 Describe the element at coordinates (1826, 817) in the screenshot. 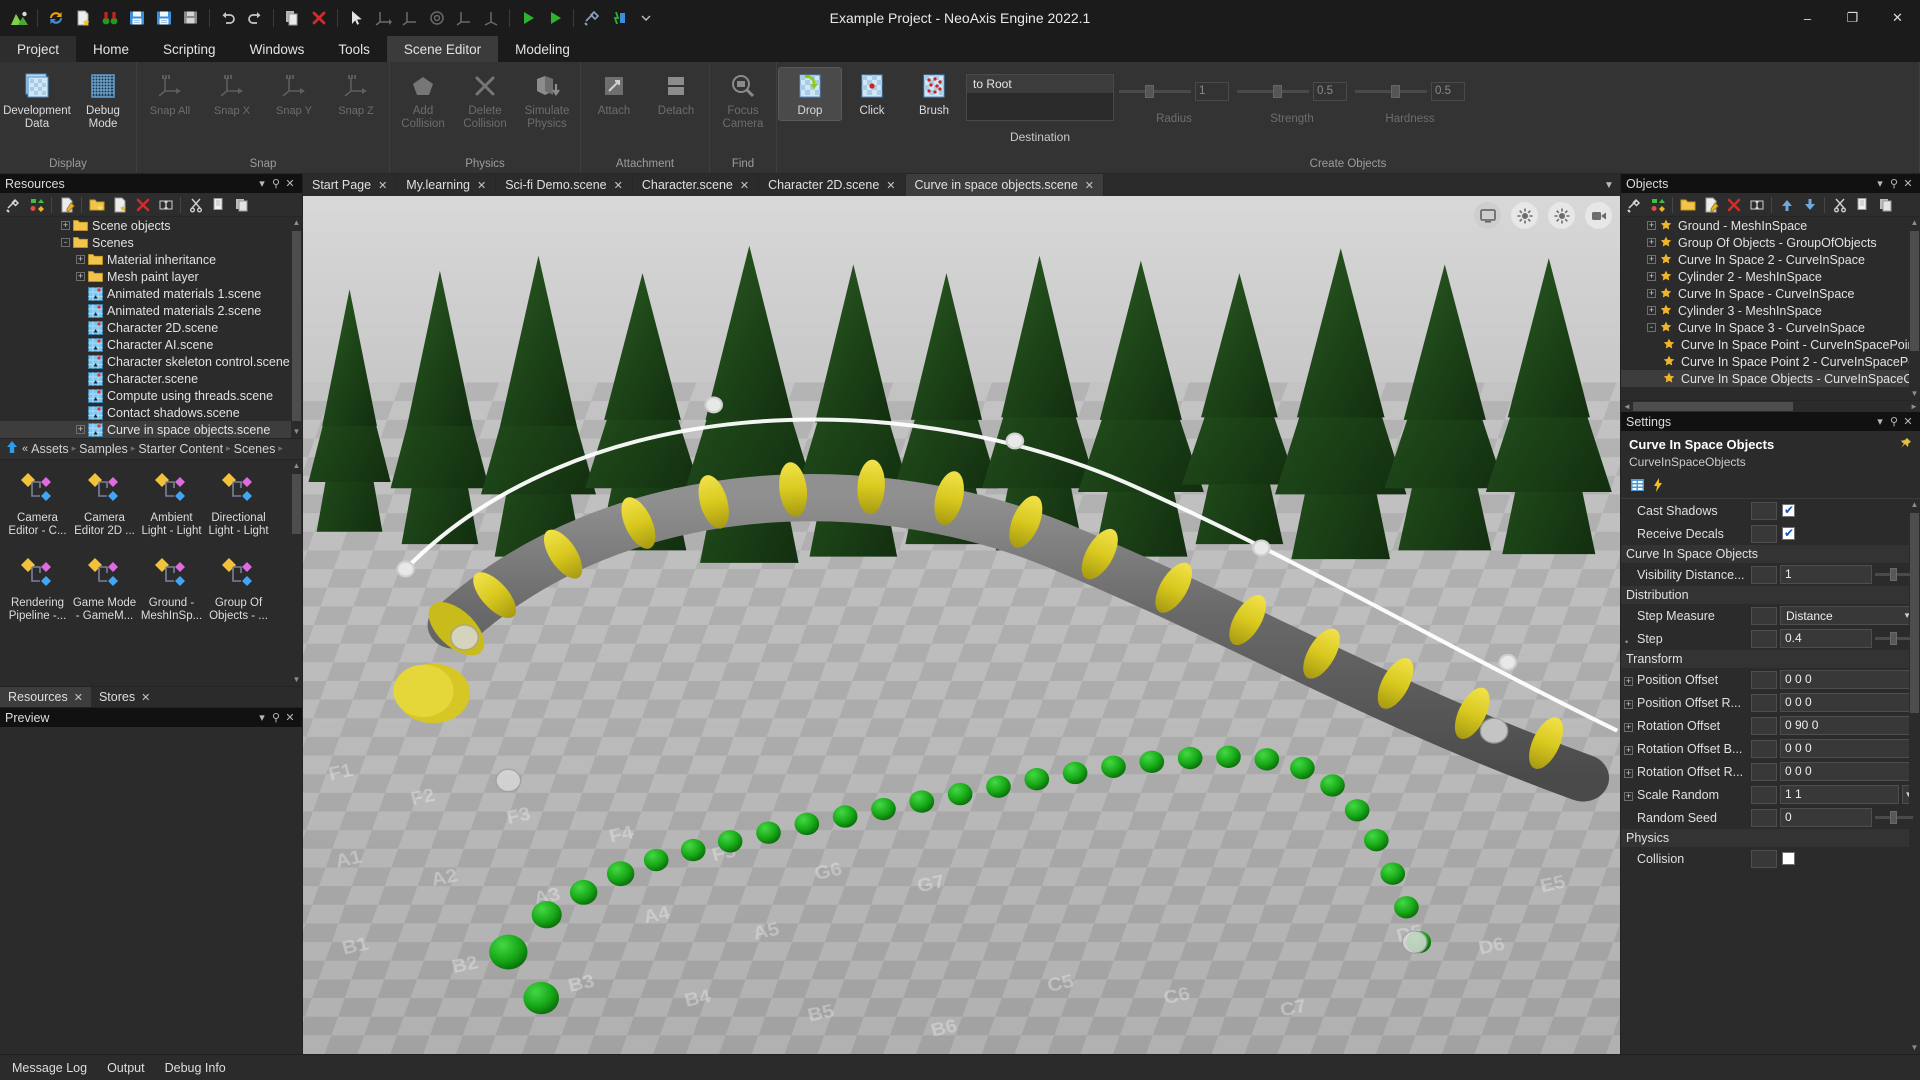

I see `property-text-field: 0` at that location.